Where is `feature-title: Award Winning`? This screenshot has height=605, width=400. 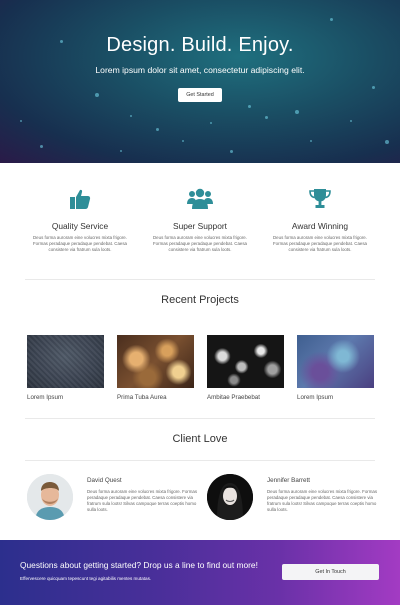 feature-title: Award Winning is located at coordinates (320, 226).